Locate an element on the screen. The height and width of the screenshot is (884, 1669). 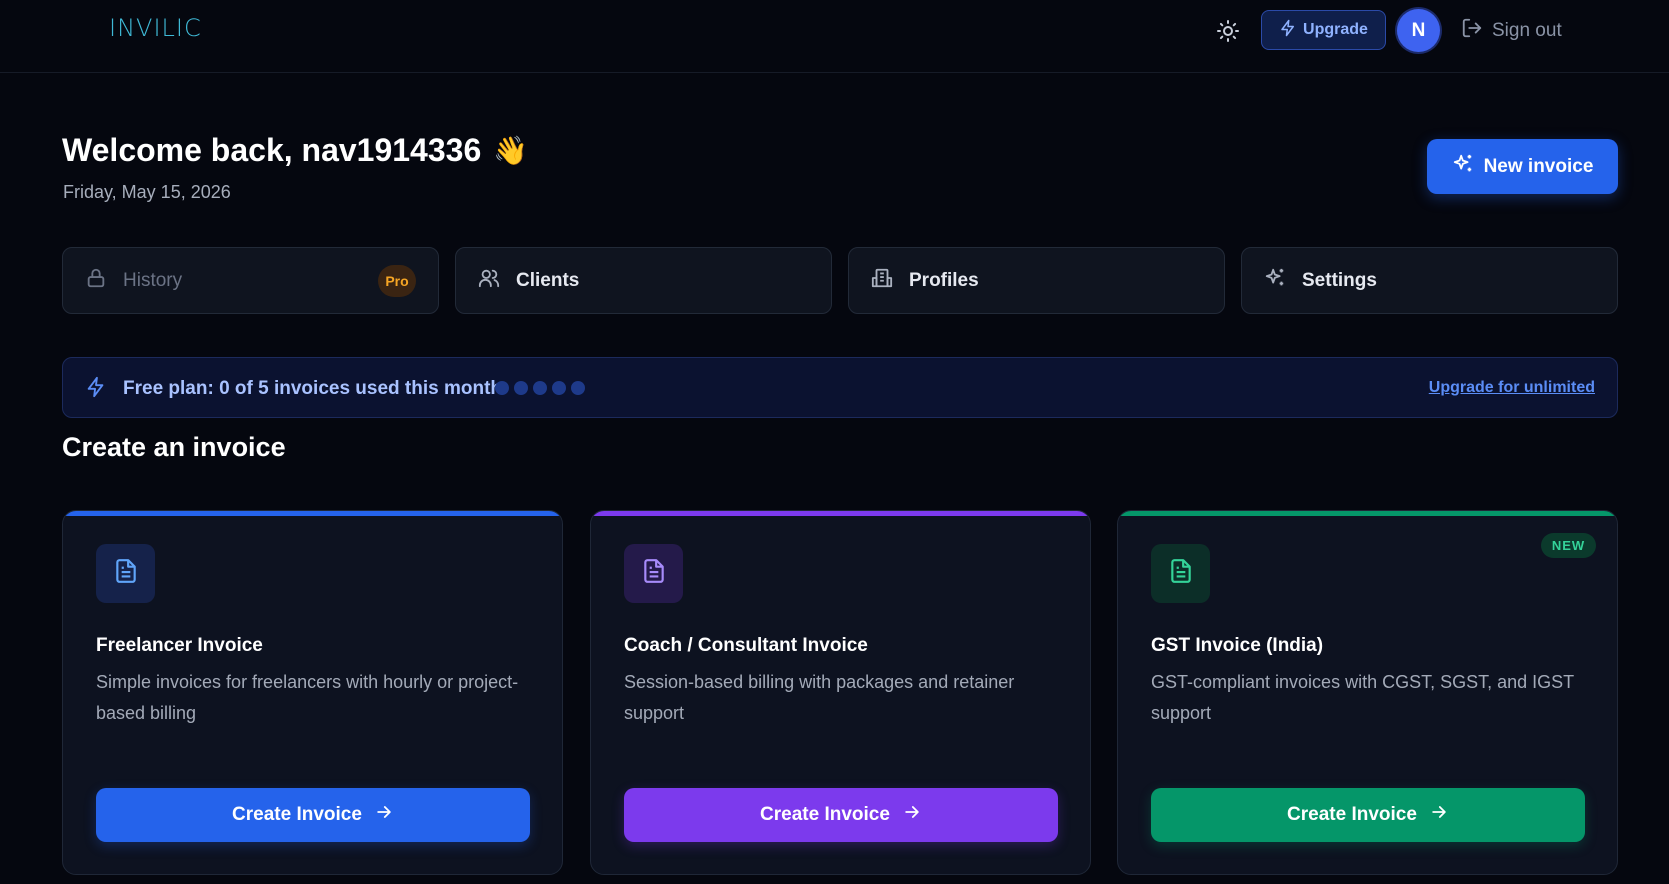
new-badge: NEW is located at coordinates (1568, 545).